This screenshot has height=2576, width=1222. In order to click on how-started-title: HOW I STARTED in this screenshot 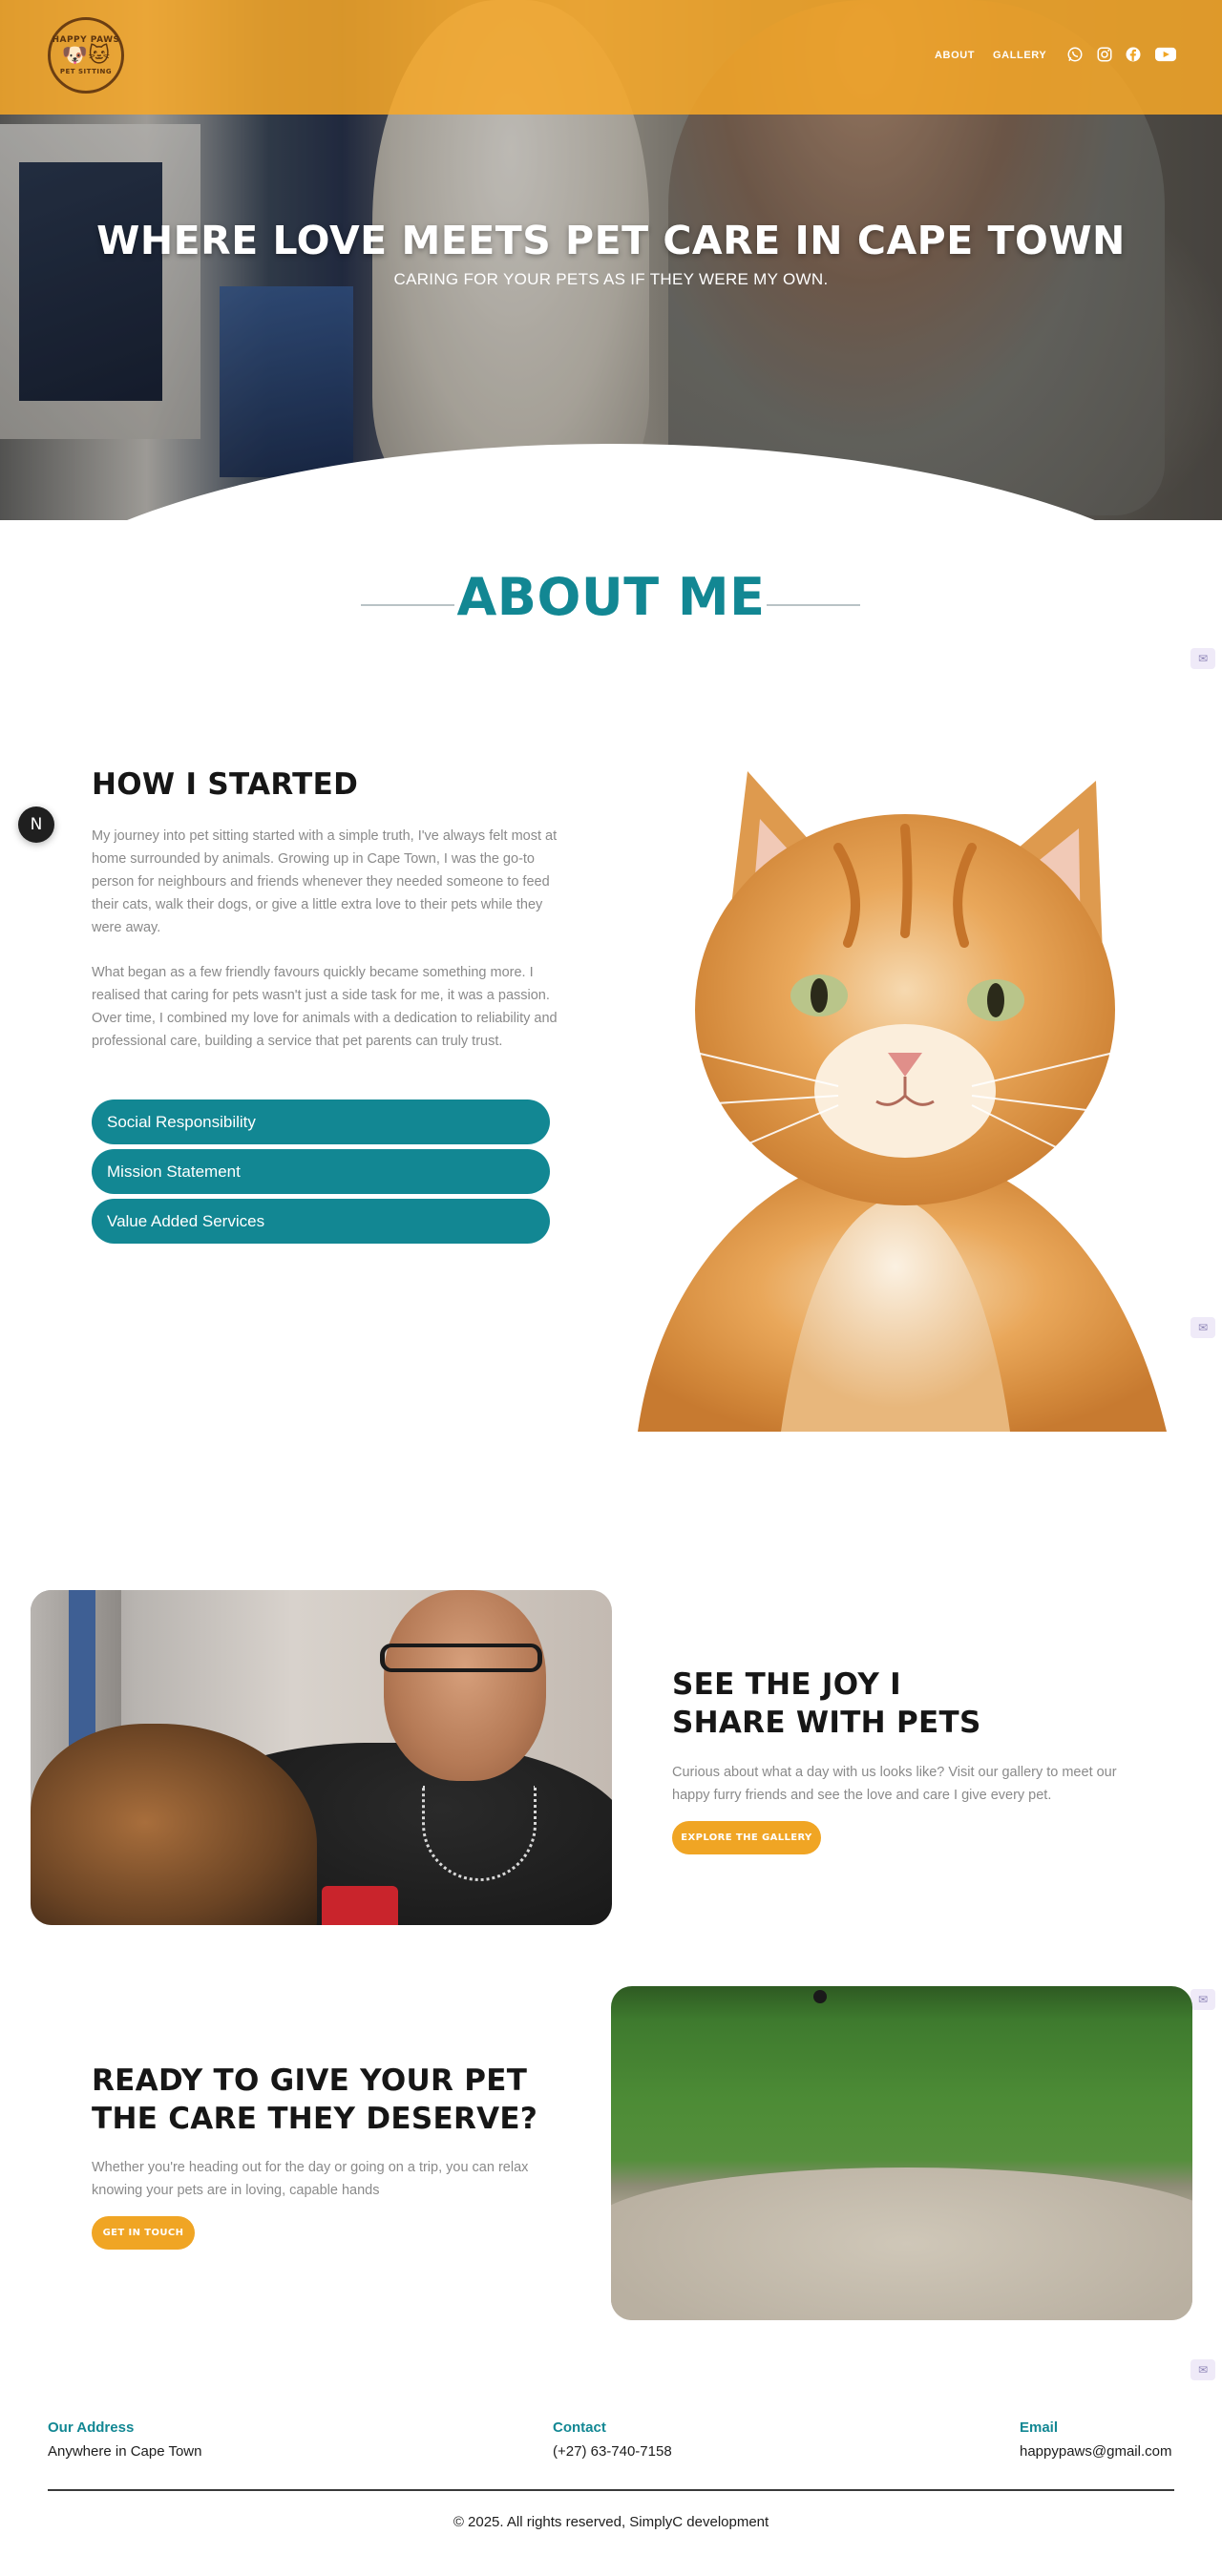, I will do `click(225, 784)`.